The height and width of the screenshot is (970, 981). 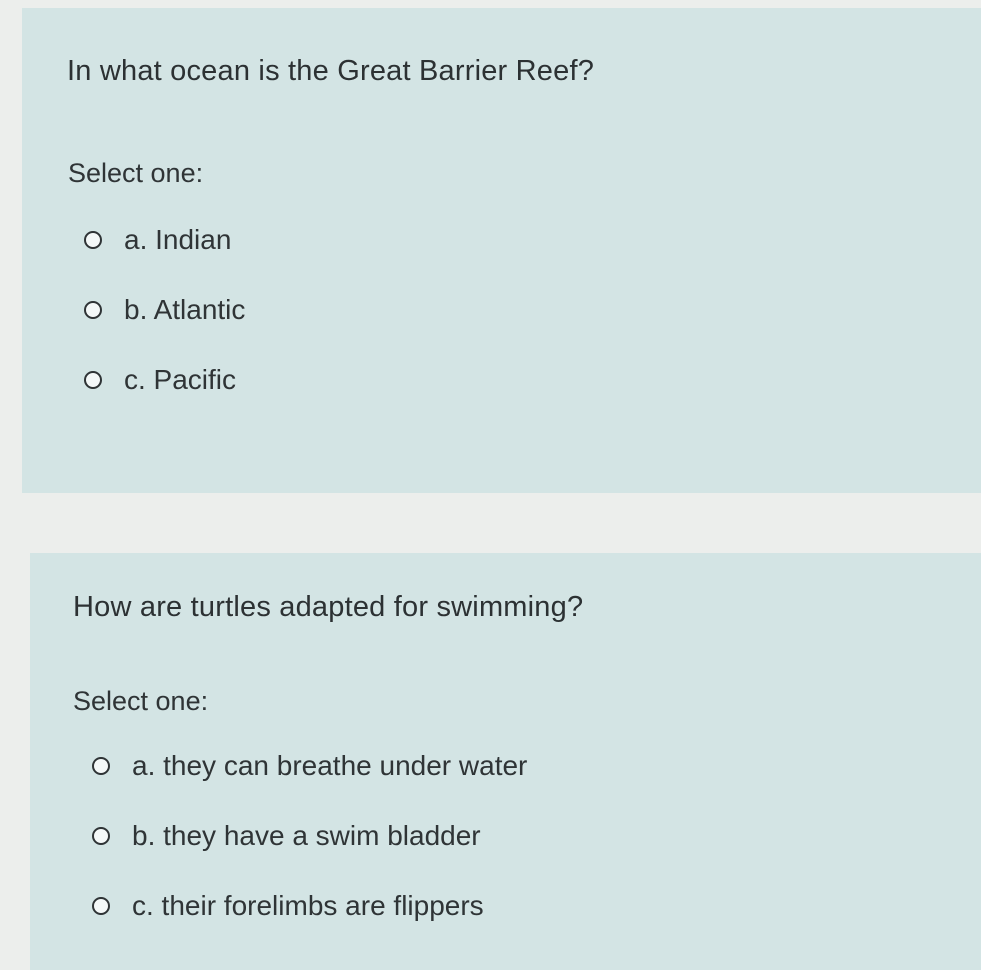 I want to click on answer-option-b: b. Atlantic, so click(x=164, y=310).